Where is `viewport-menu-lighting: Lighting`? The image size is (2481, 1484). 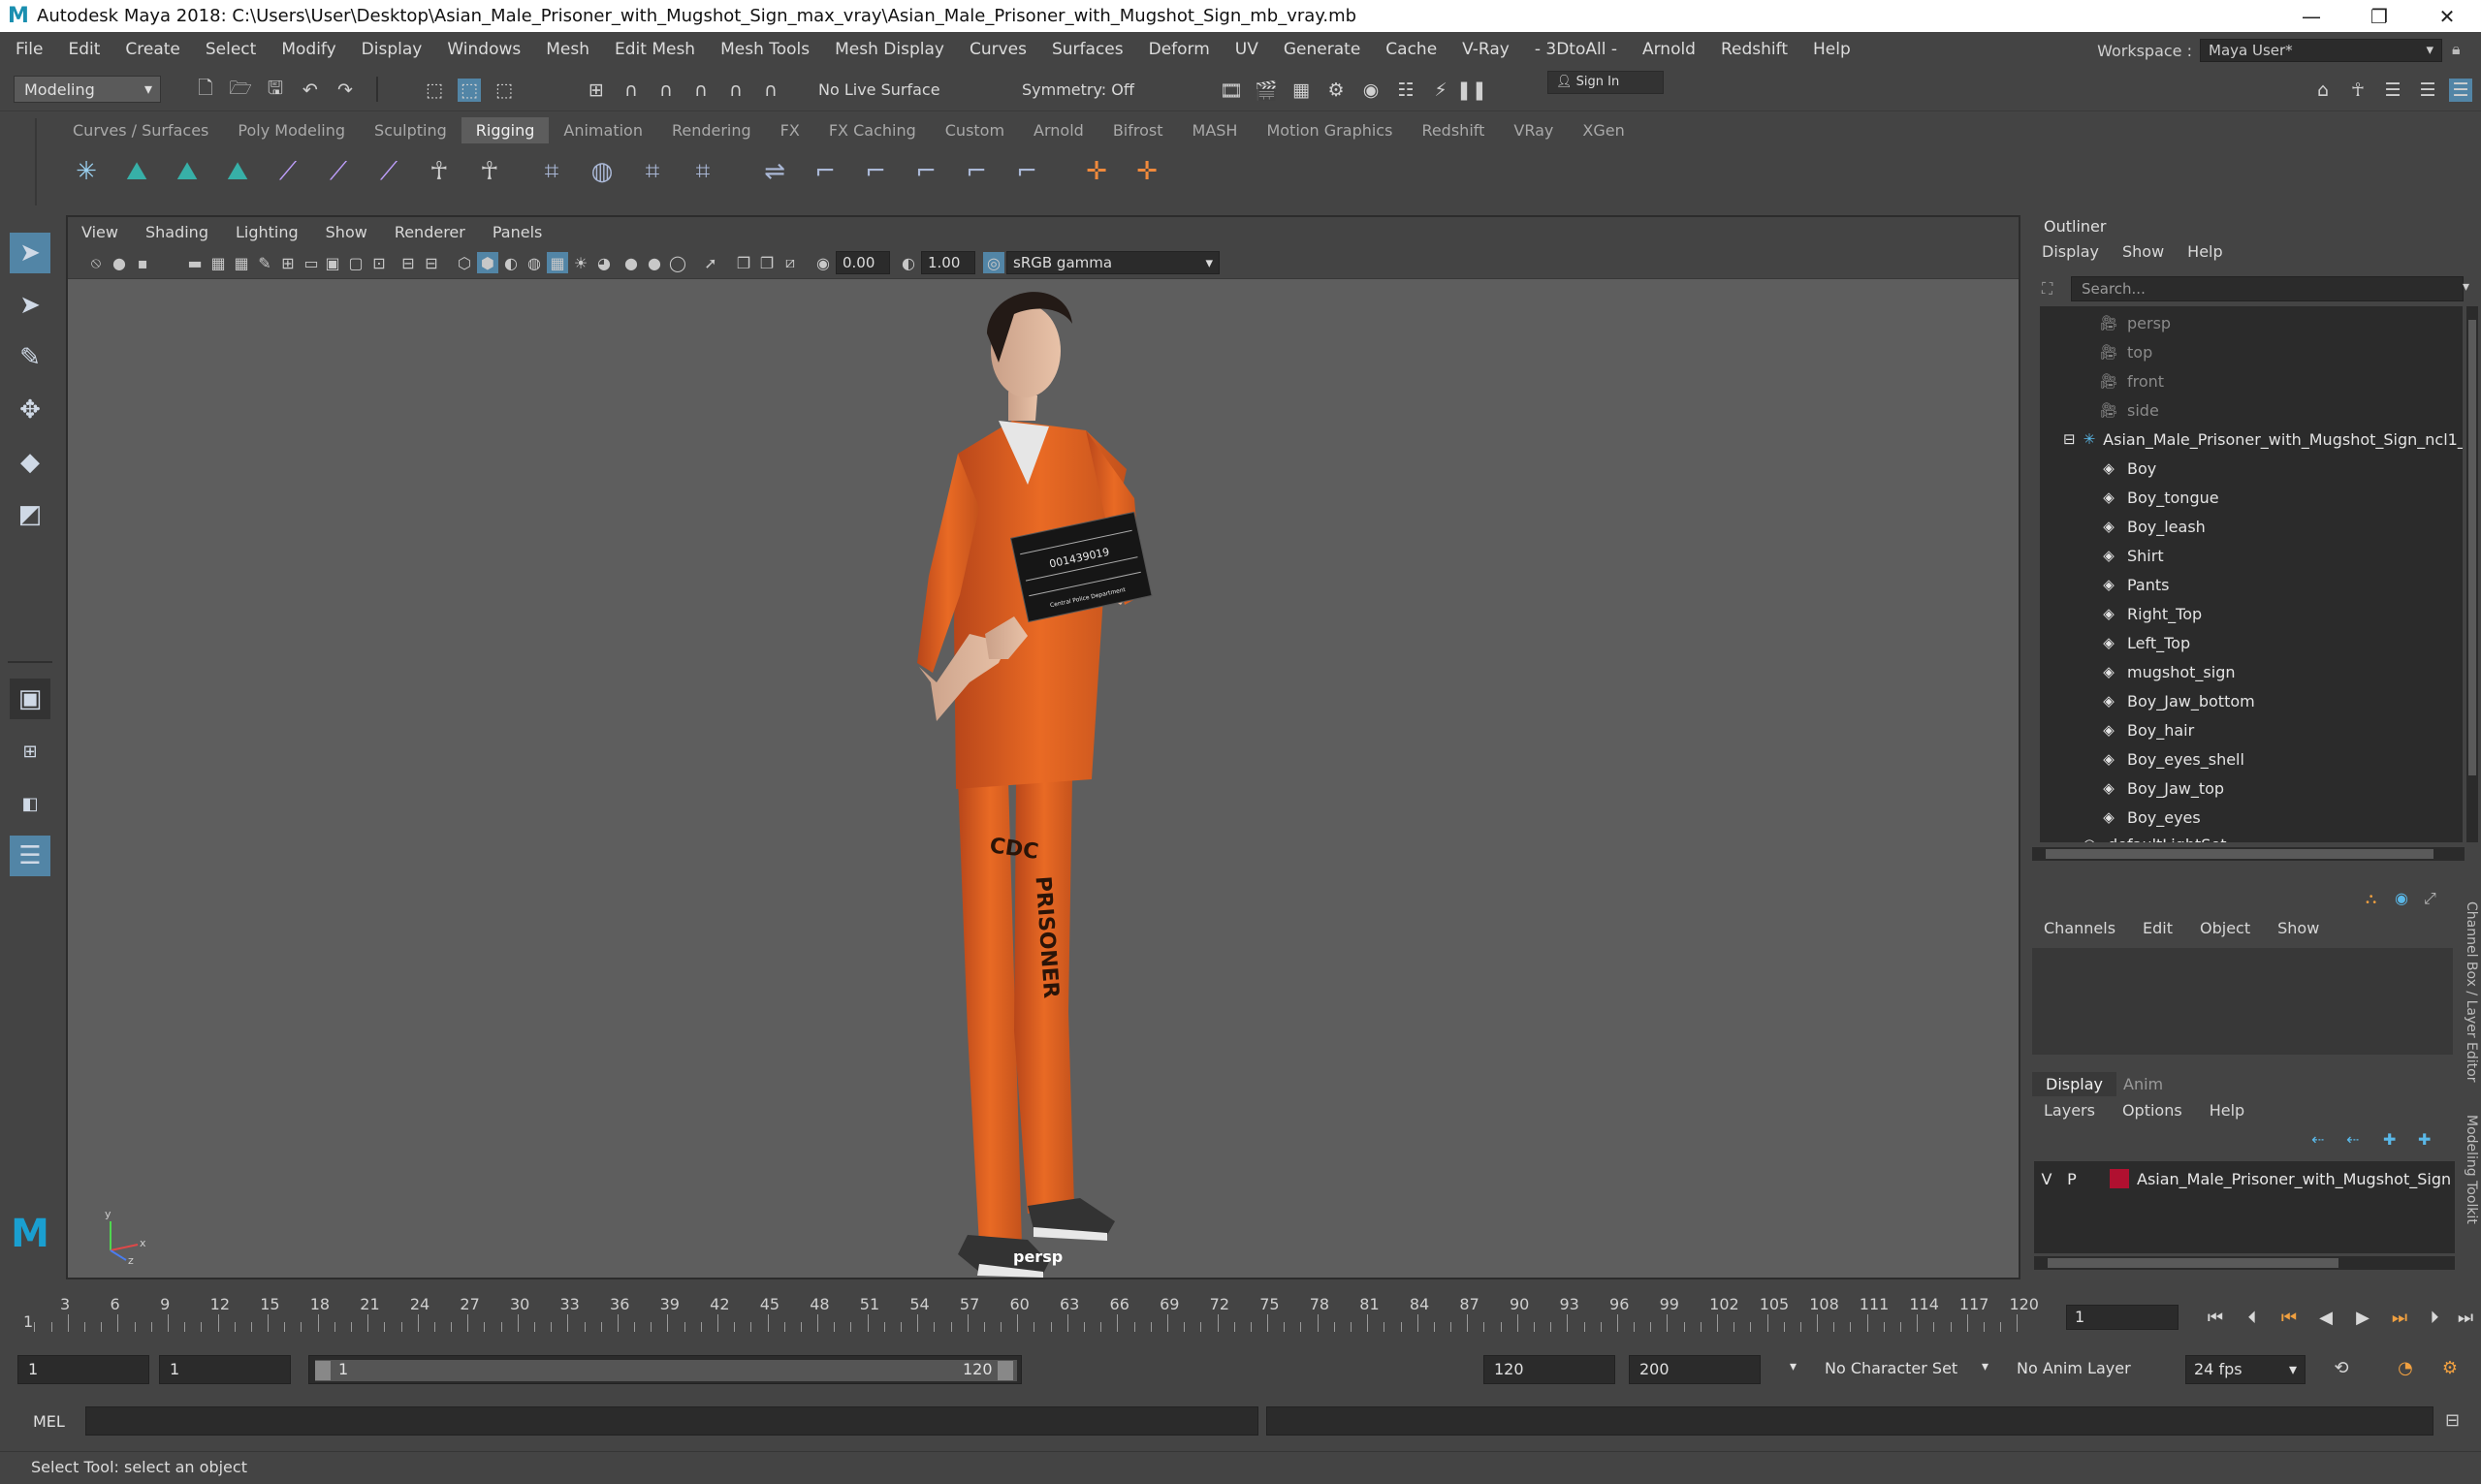
viewport-menu-lighting: Lighting is located at coordinates (267, 232).